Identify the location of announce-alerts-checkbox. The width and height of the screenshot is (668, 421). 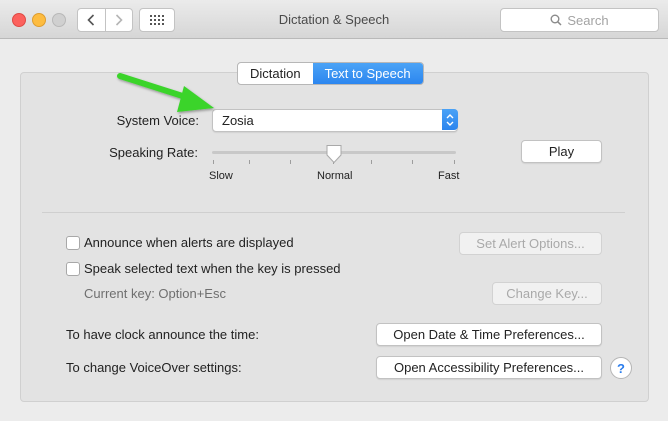
(73, 243).